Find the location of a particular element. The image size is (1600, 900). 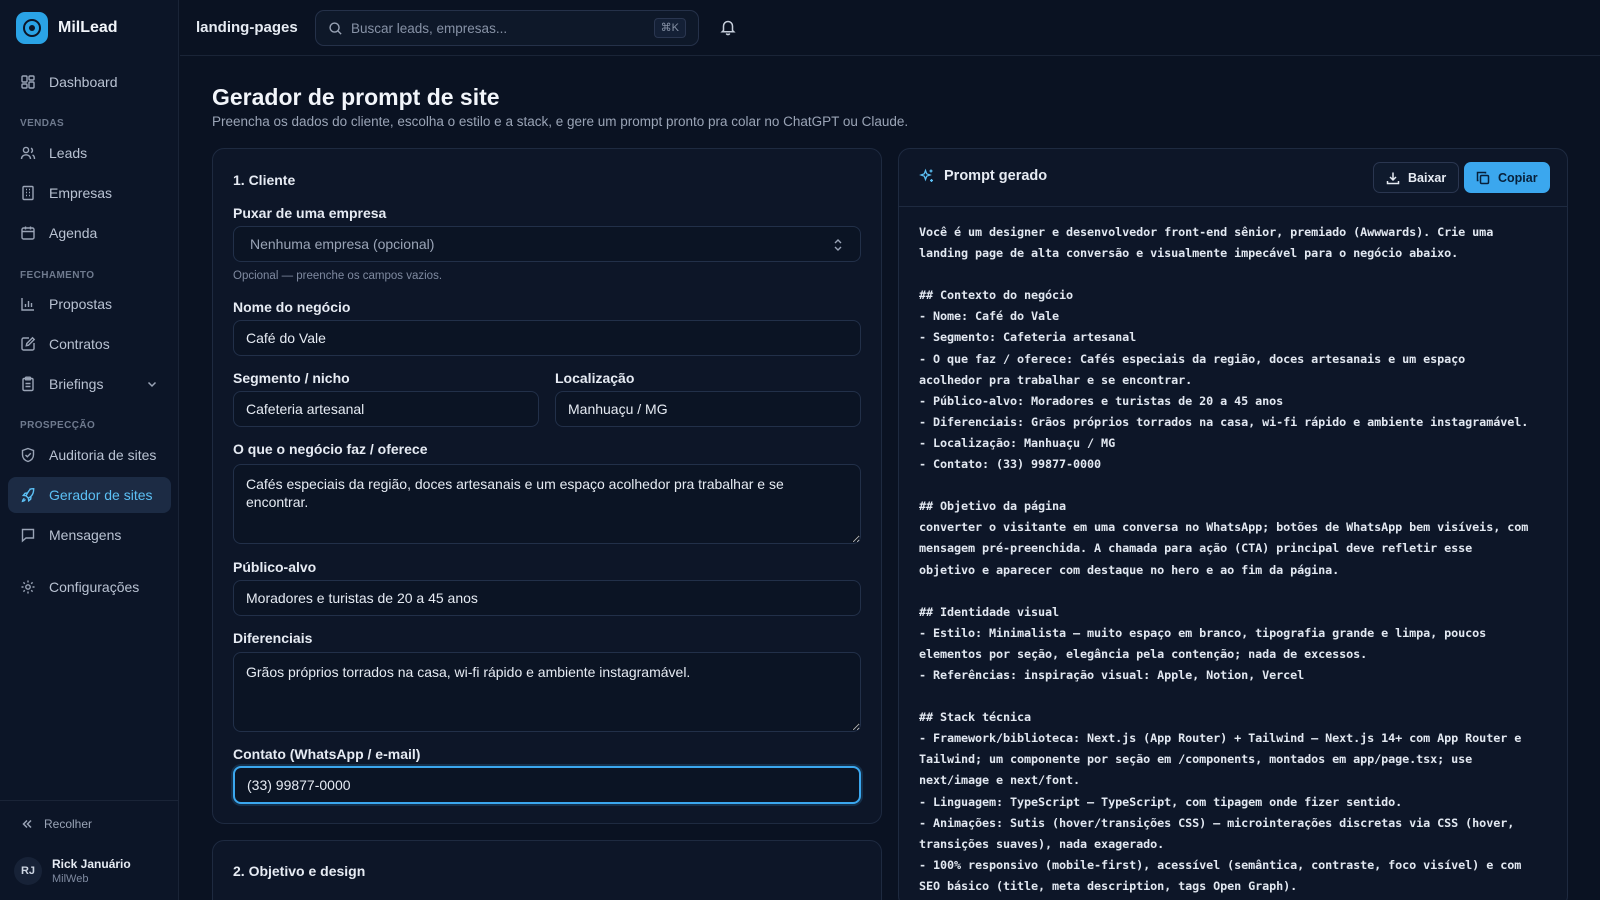

sidebar-item-contratos: Contratos is located at coordinates (89, 344).